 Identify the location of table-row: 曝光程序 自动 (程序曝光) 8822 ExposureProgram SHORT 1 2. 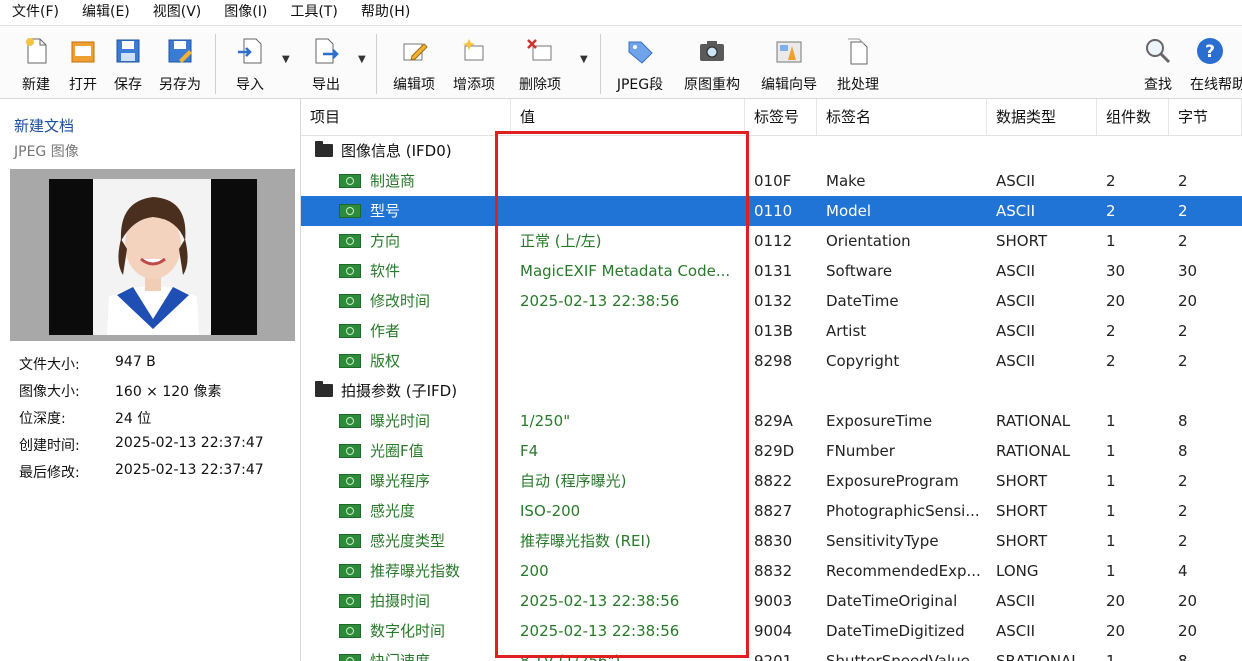
(771, 481).